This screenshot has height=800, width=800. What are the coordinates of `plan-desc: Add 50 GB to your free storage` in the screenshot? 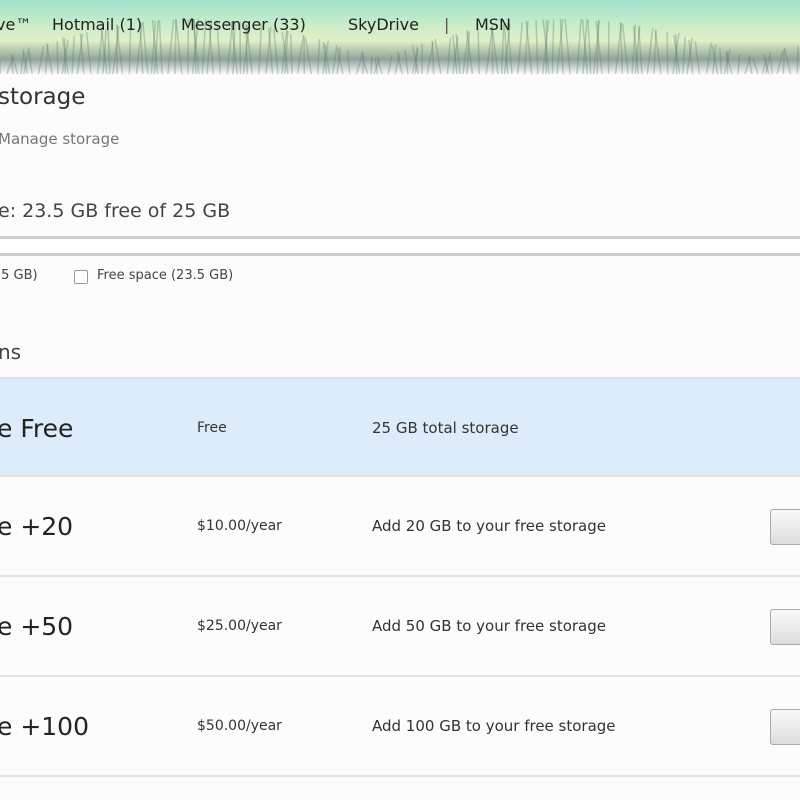 It's located at (489, 626).